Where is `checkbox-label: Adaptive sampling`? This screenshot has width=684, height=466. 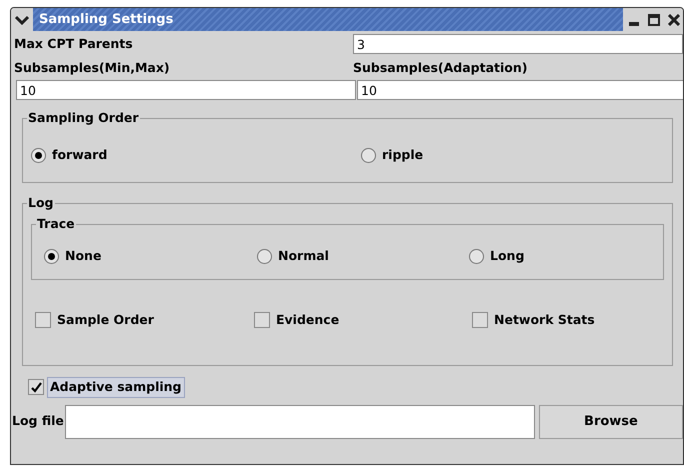
checkbox-label: Adaptive sampling is located at coordinates (116, 387).